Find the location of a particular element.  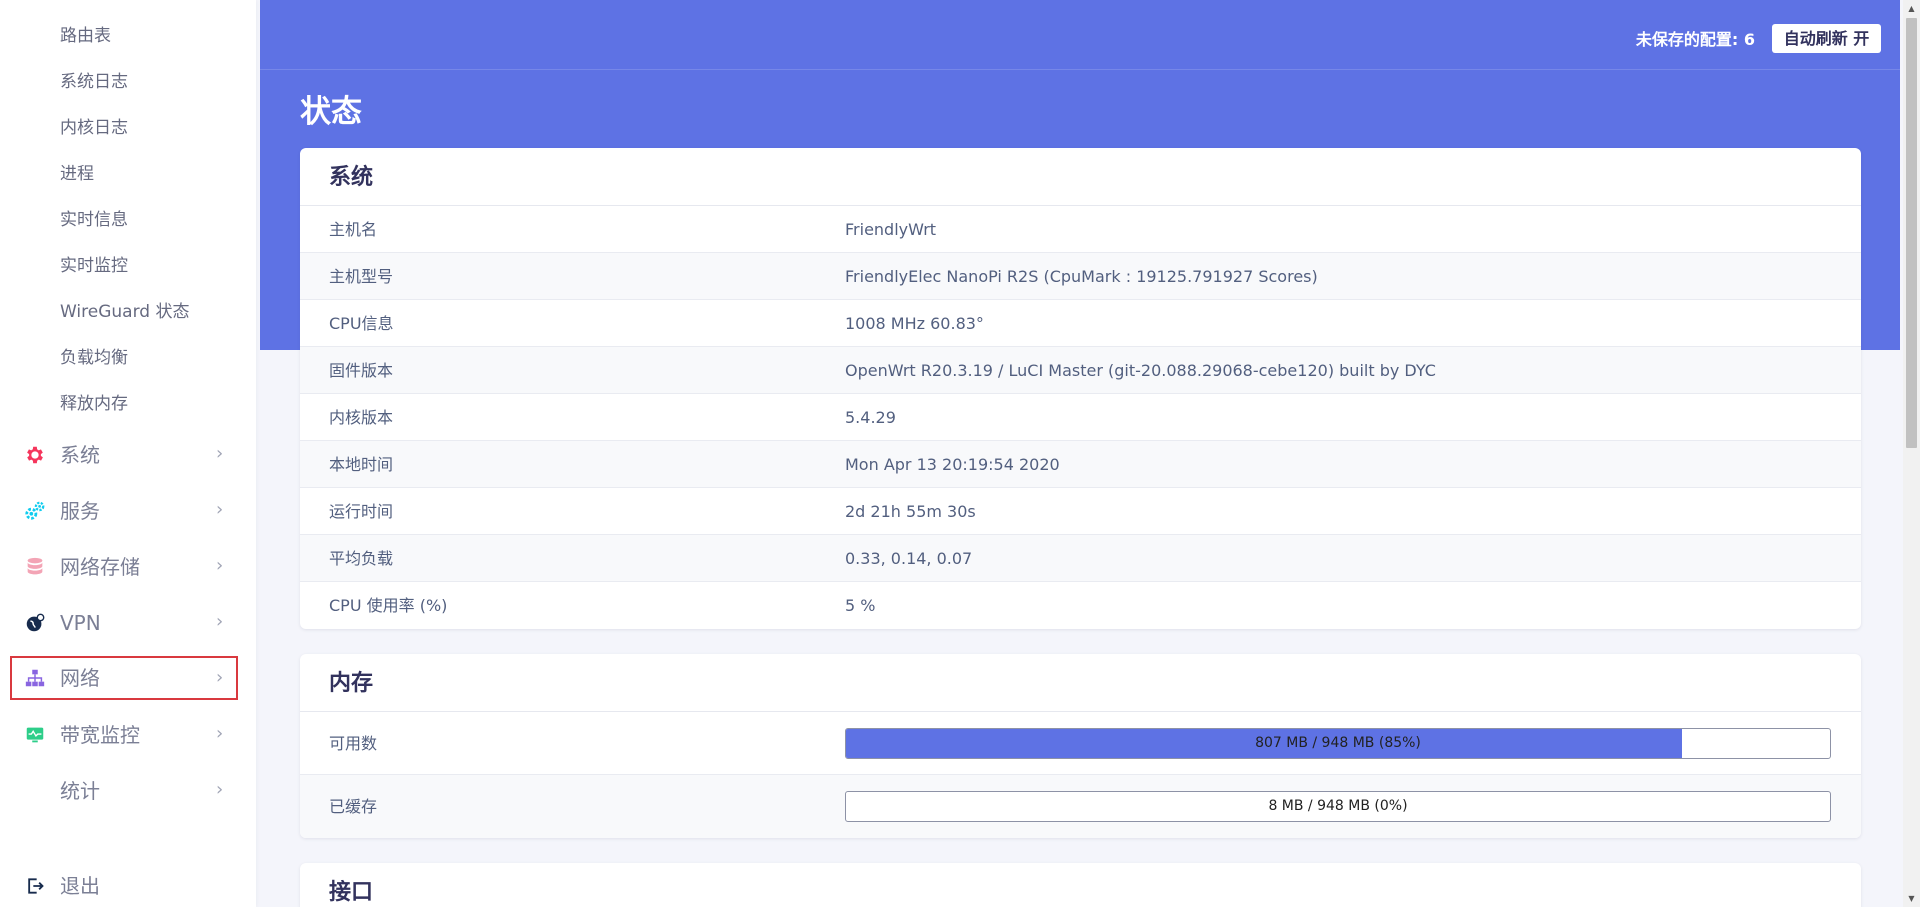

progress-text: 8 MB / 948 MB (0%) is located at coordinates (1338, 806).